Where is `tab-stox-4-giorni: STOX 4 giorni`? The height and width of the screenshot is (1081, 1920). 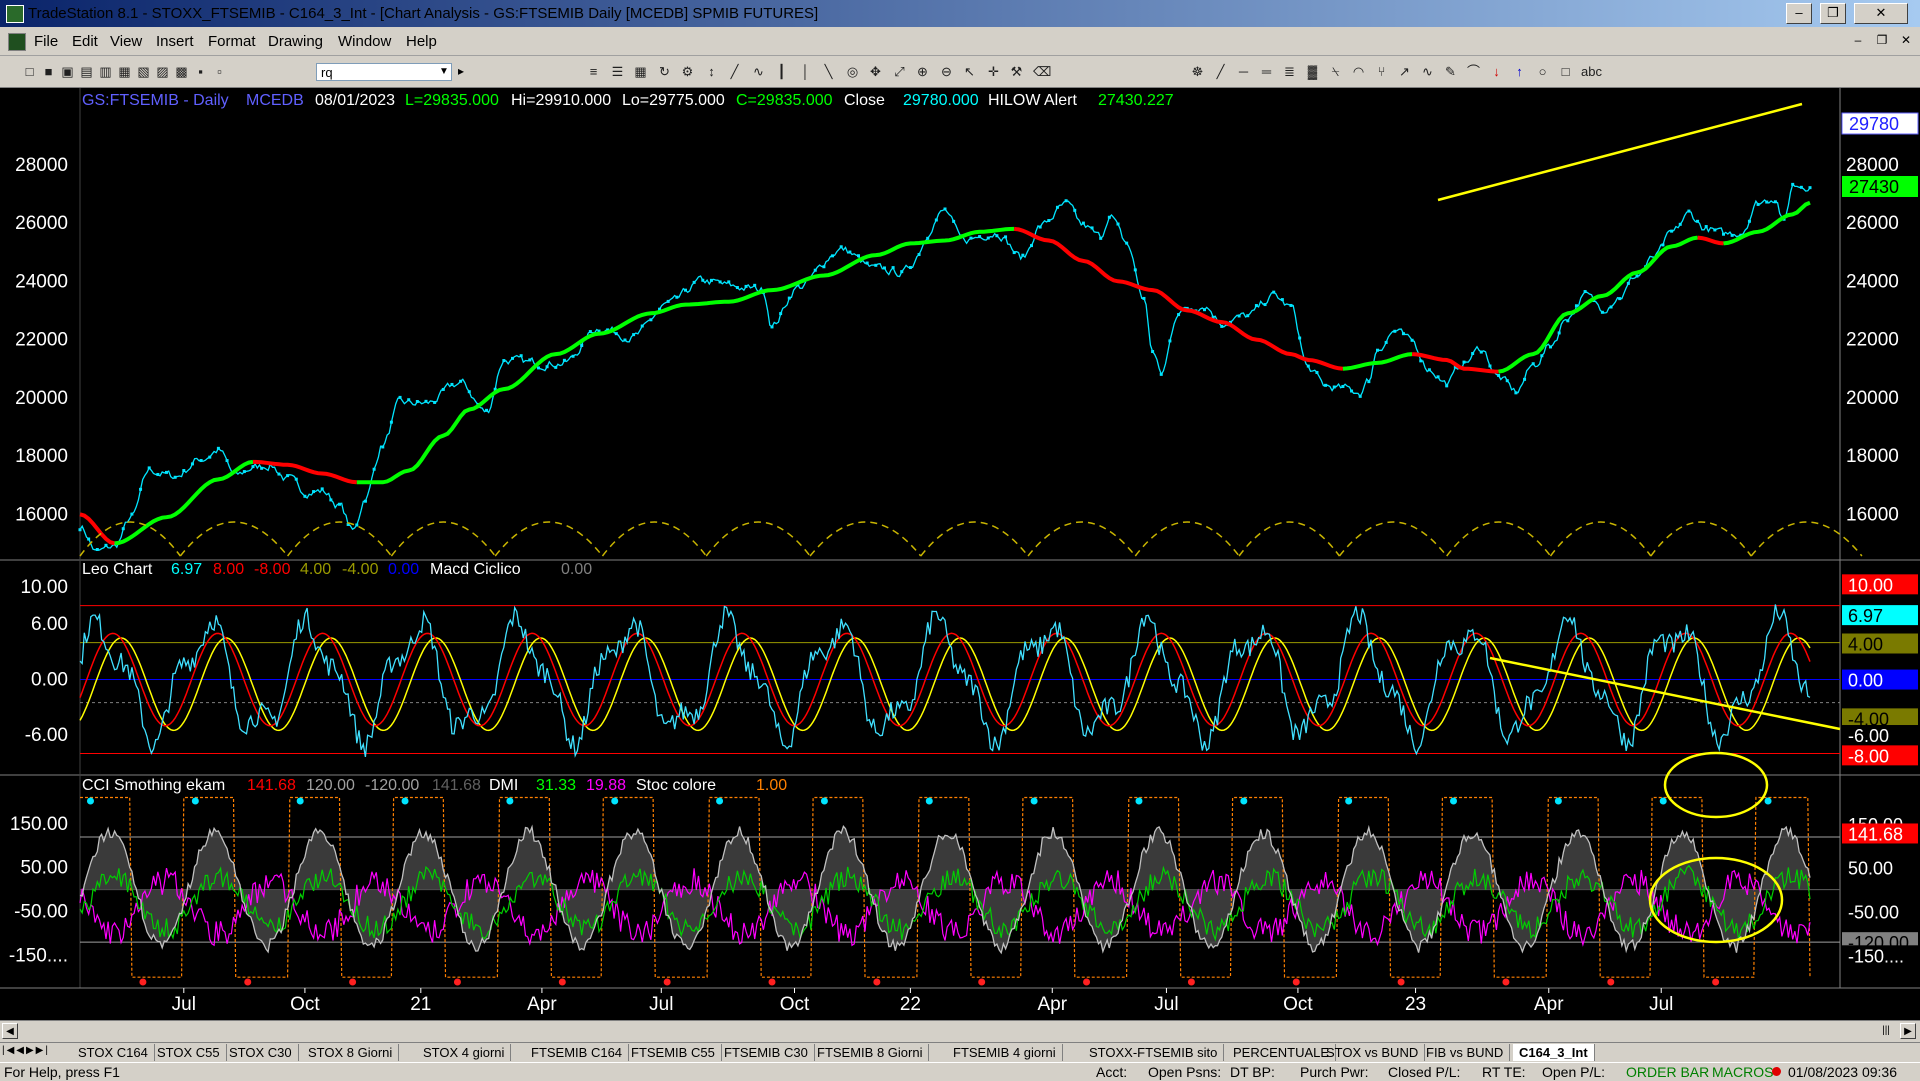 tab-stox-4-giorni: STOX 4 giorni is located at coordinates (464, 1052).